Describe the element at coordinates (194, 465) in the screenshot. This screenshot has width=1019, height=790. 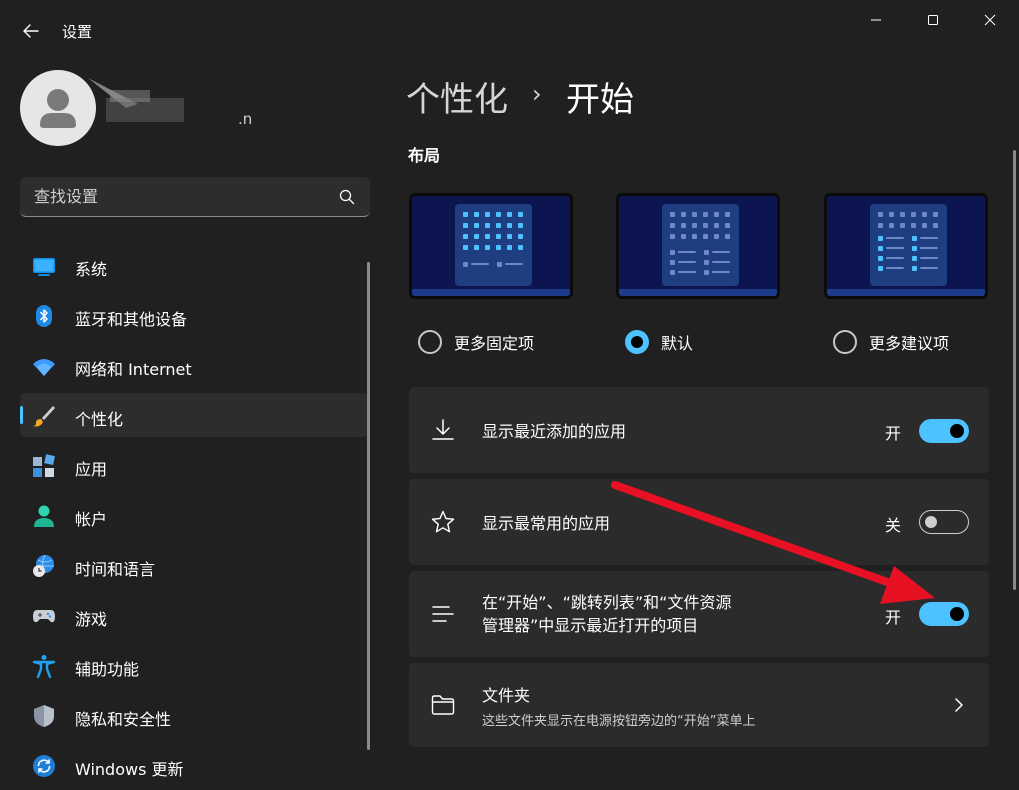
I see `sidebar-item-apps: 应用` at that location.